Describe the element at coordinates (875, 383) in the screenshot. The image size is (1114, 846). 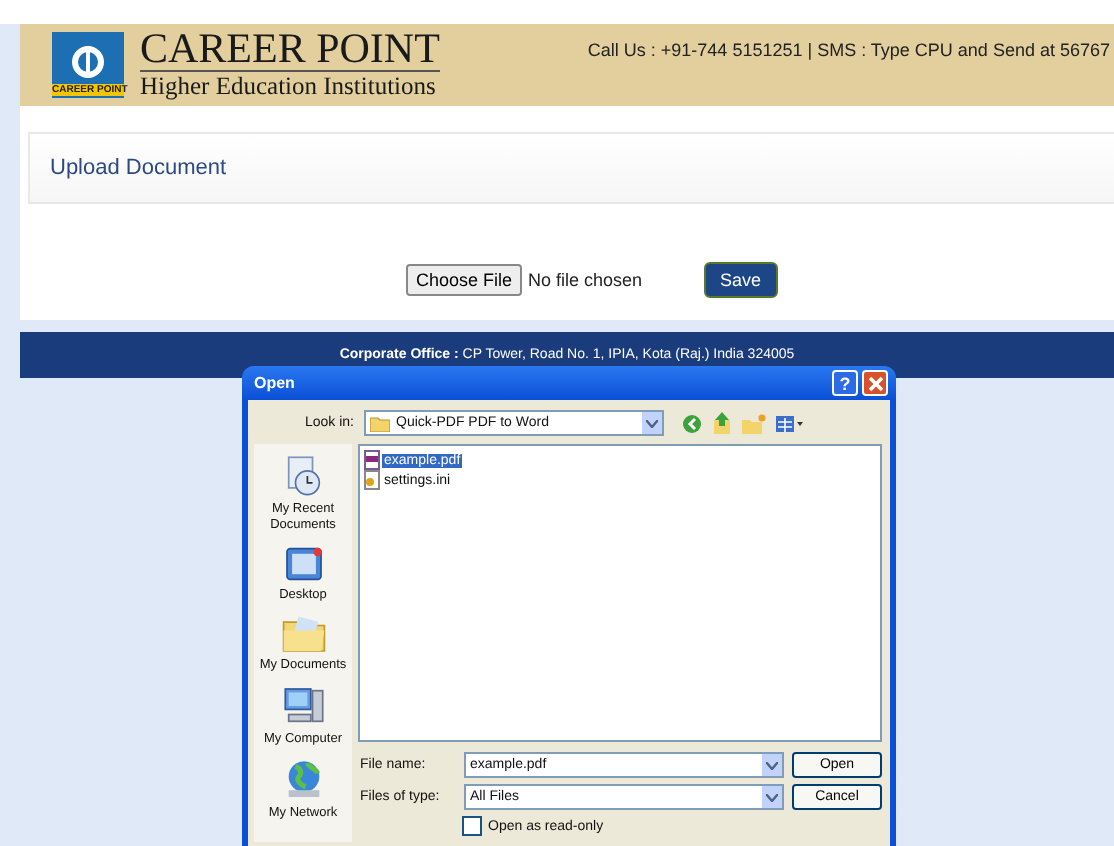
I see `close-button` at that location.